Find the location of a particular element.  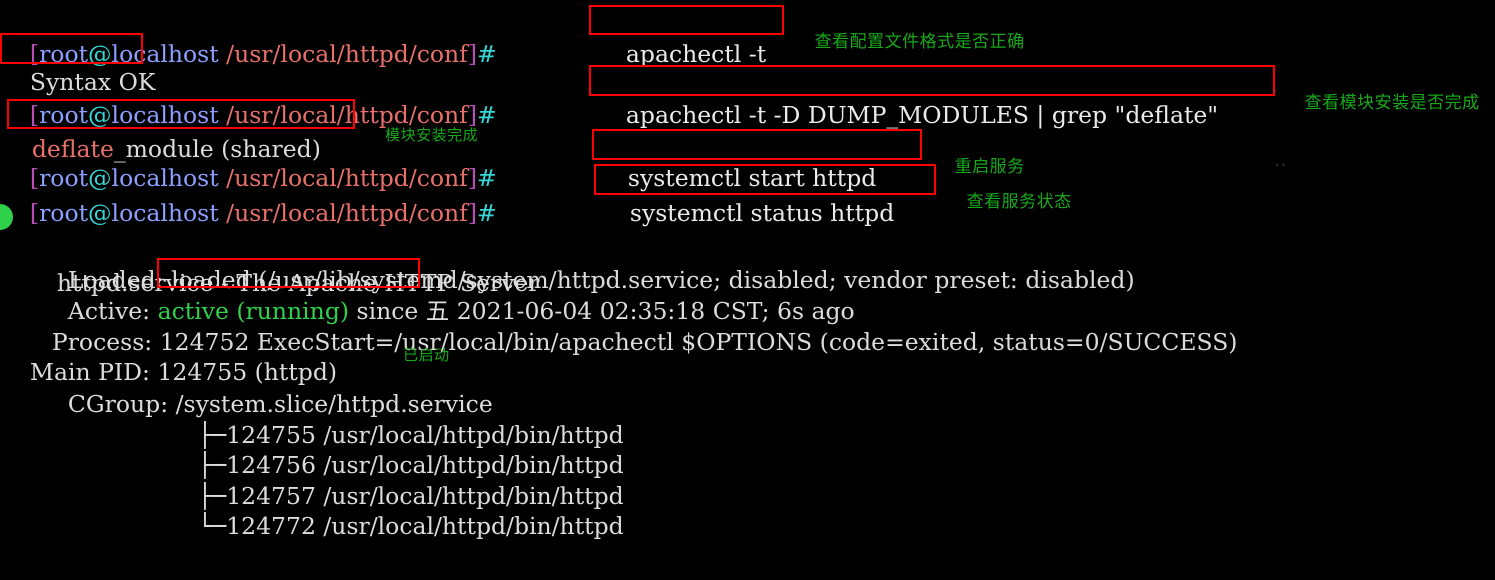

status-cgroup-label: CGroup: is located at coordinates (118, 404).